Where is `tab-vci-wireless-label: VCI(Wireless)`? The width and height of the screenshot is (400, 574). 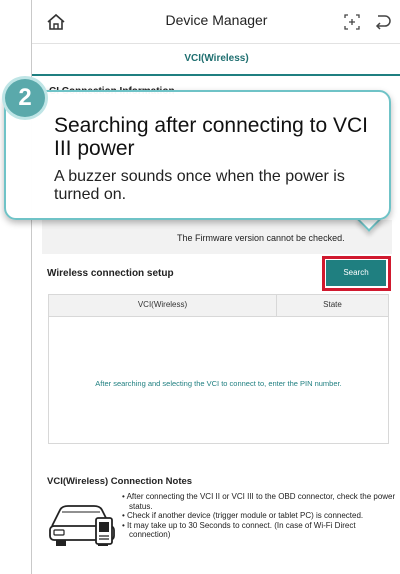
tab-vci-wireless-label: VCI(Wireless) is located at coordinates (216, 58).